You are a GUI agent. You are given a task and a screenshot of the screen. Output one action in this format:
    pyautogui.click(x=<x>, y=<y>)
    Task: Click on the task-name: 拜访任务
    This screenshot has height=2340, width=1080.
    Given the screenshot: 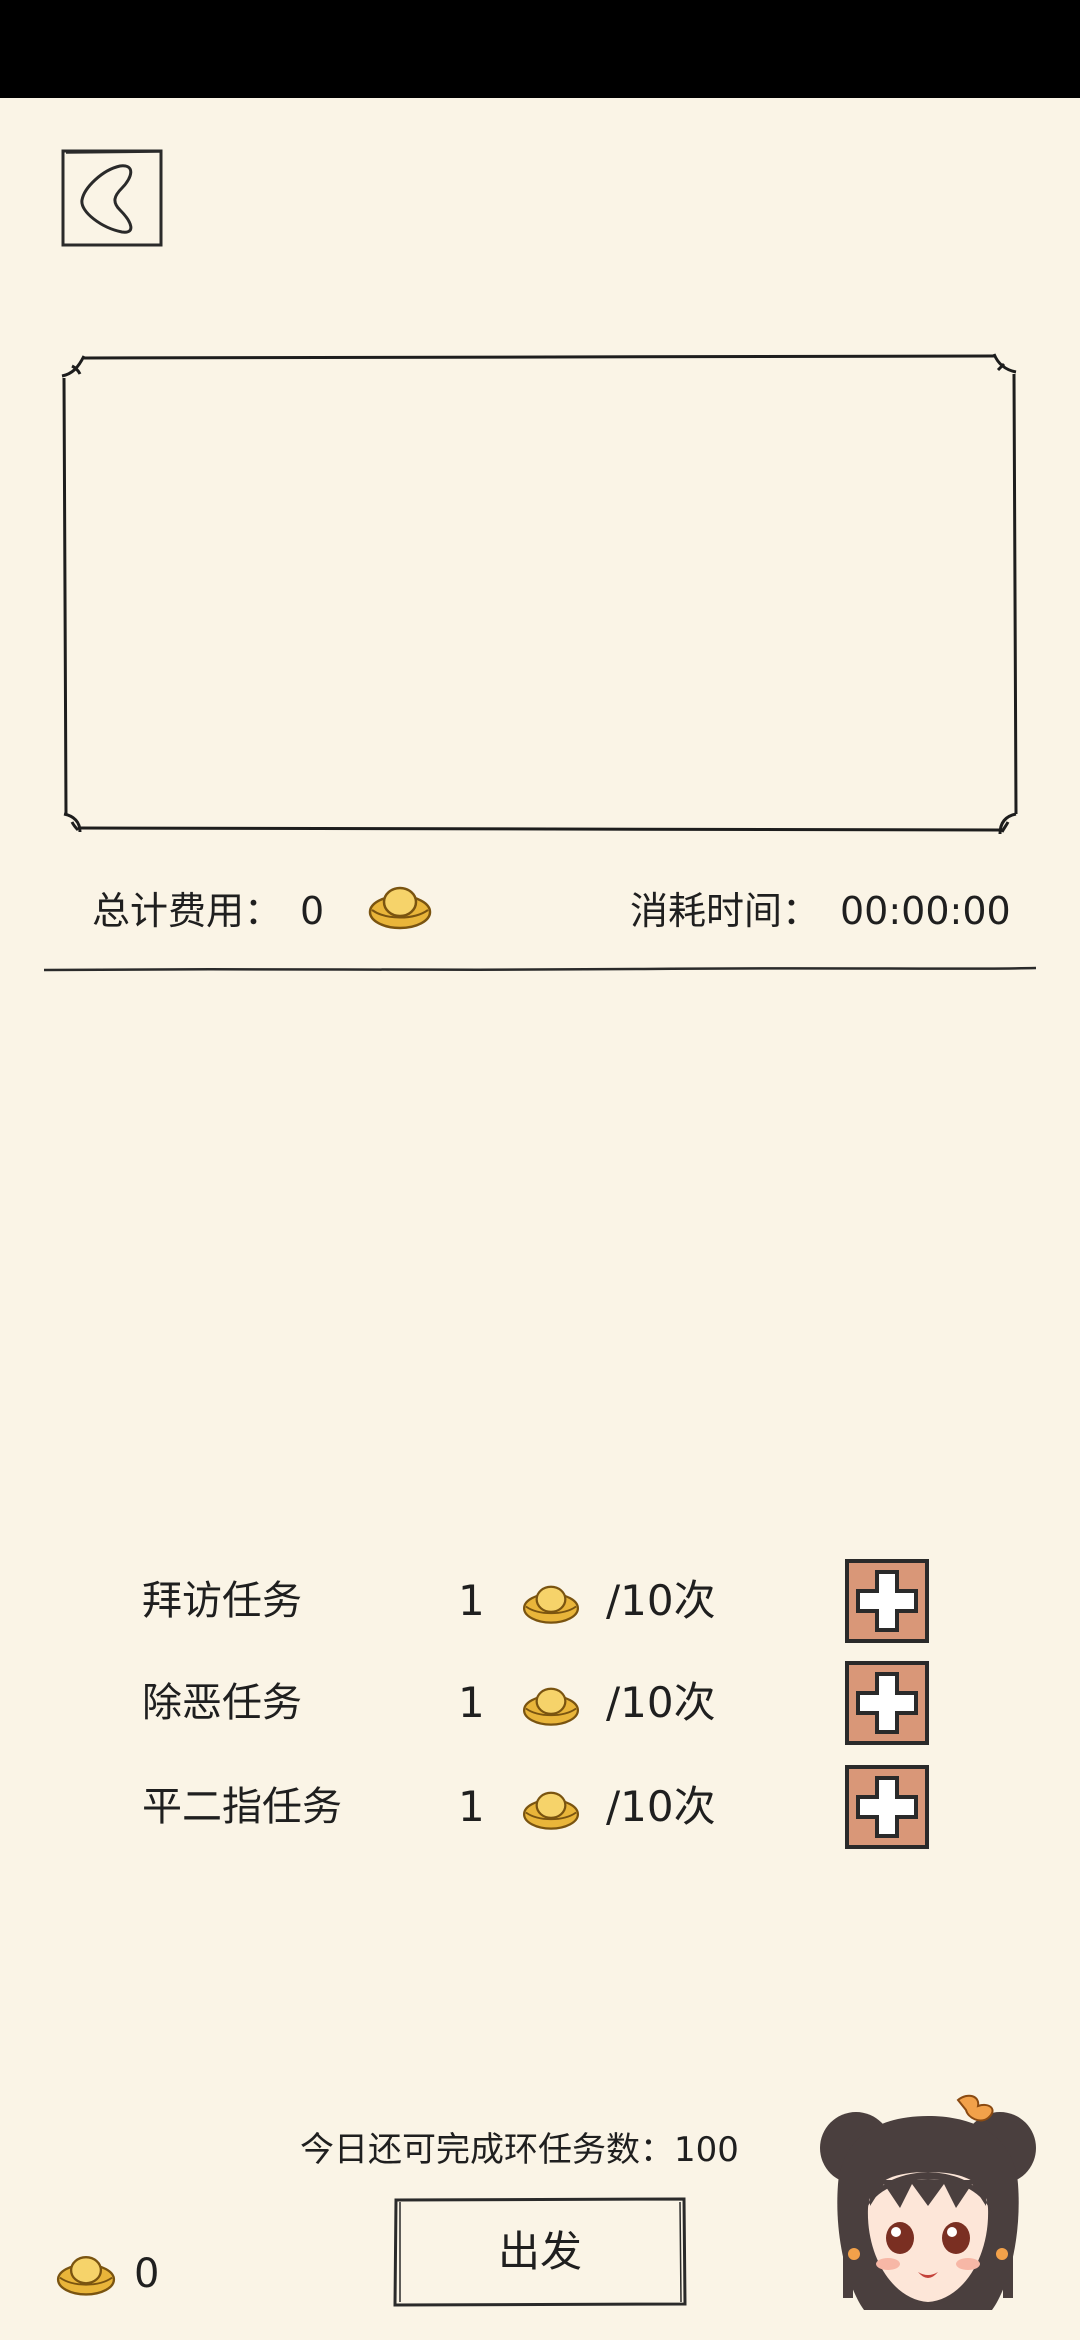 What is the action you would take?
    pyautogui.click(x=222, y=1601)
    